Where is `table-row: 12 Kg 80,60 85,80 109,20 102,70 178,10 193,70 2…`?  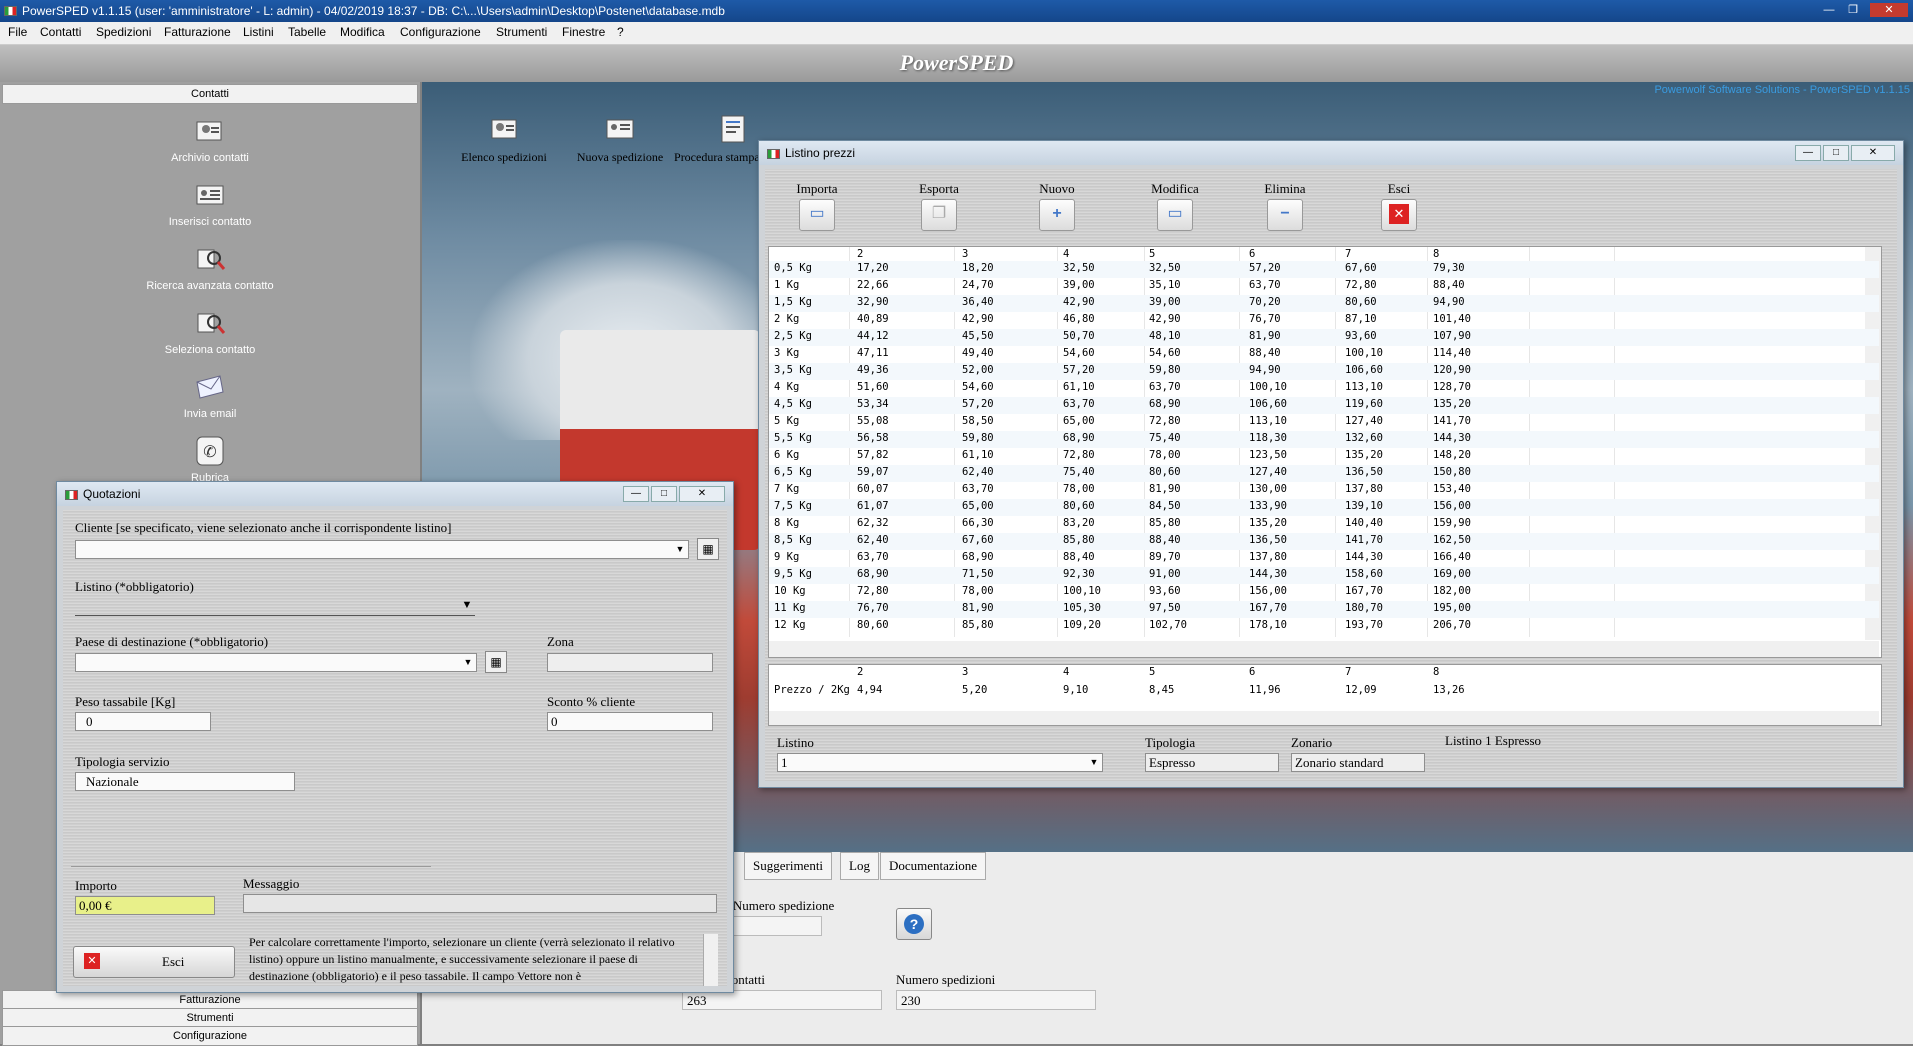 table-row: 12 Kg 80,60 85,80 109,20 102,70 178,10 193,70 2… is located at coordinates (1324, 626).